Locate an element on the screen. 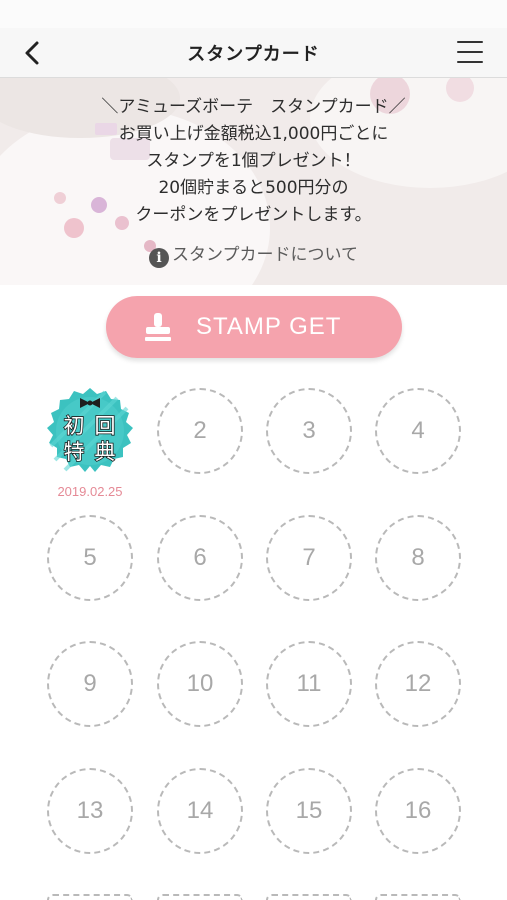 This screenshot has height=900, width=507. stamp-date: 2019.02.25 is located at coordinates (90, 491).